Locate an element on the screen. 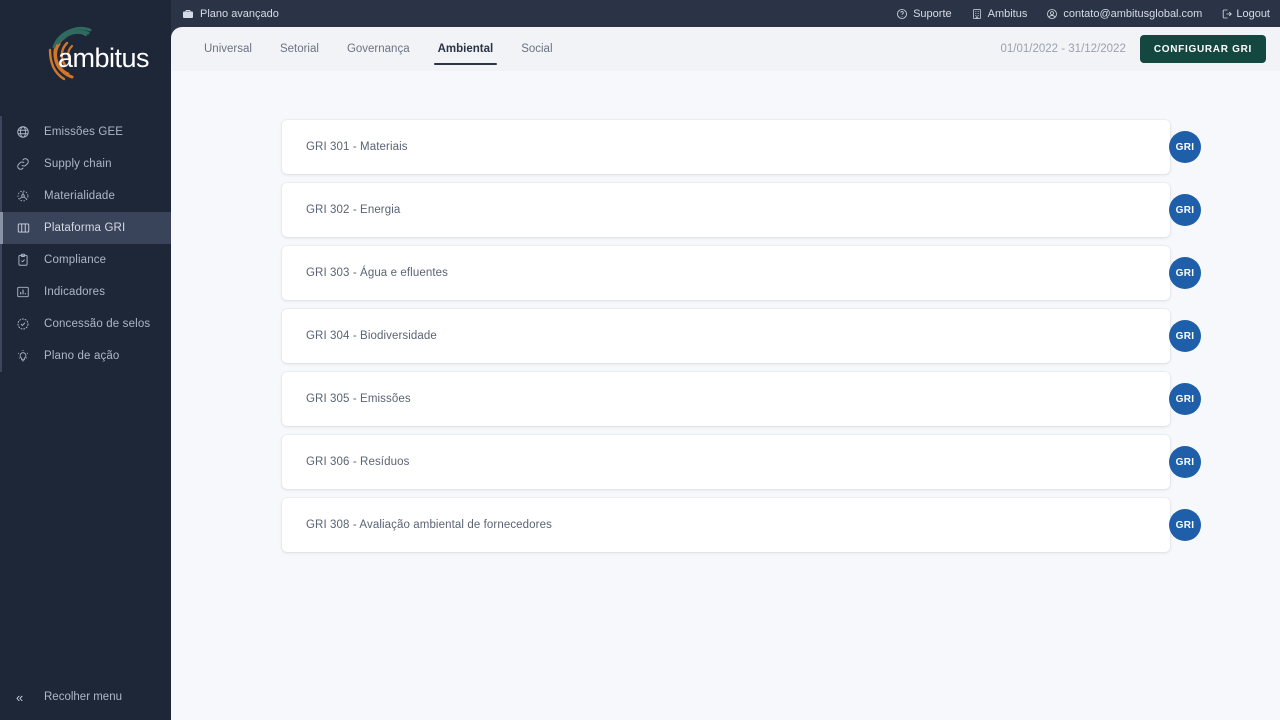 The width and height of the screenshot is (1280, 720). atom-icon is located at coordinates (27, 196).